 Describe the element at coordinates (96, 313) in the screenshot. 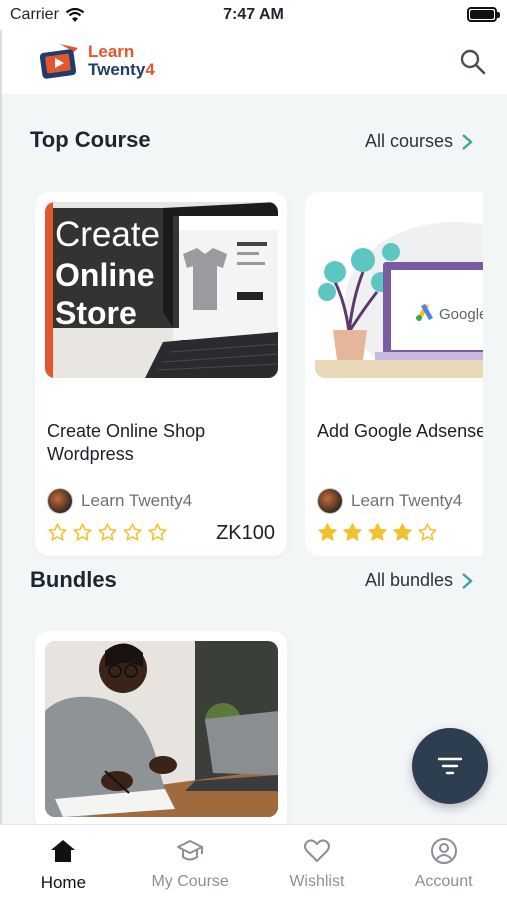

I see `thumb-word-3: Store` at that location.